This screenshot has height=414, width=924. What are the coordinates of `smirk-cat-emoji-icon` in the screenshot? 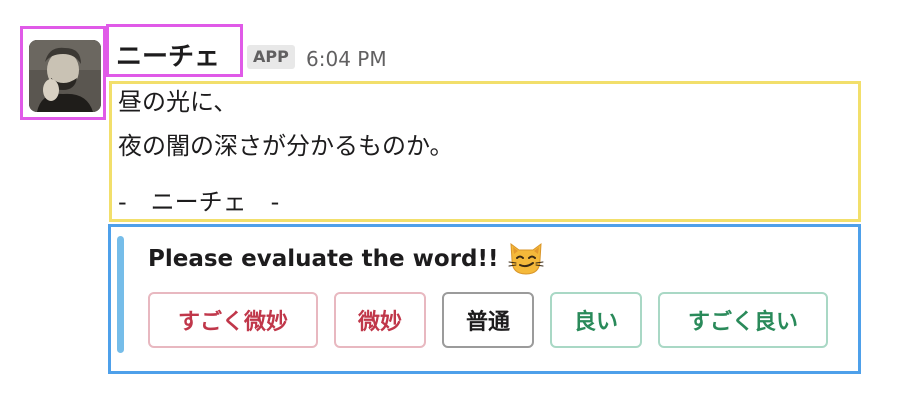 It's located at (526, 258).